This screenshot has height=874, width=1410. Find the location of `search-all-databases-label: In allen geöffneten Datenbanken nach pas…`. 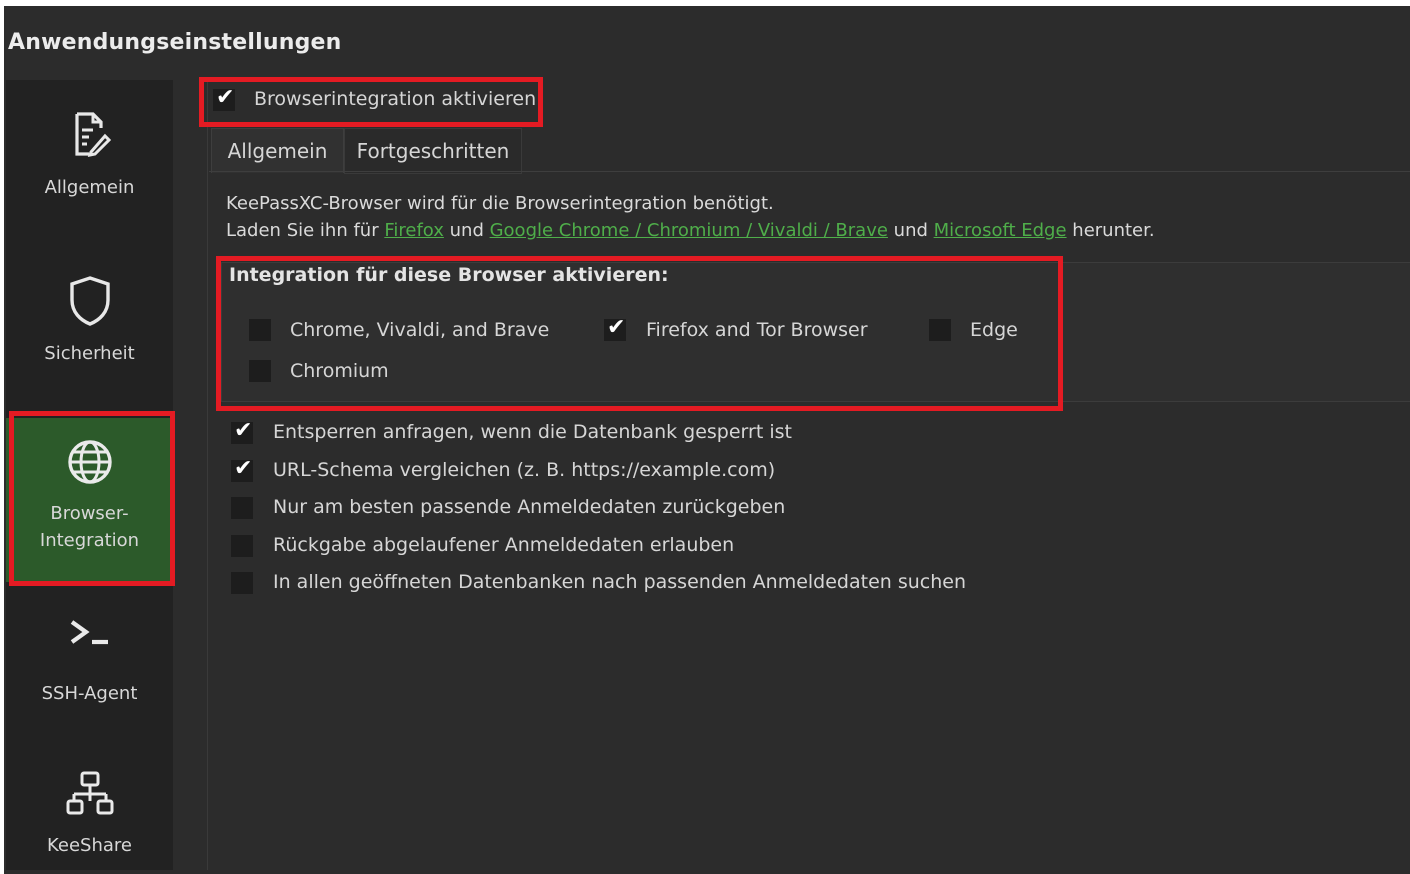

search-all-databases-label: In allen geöffneten Datenbanken nach pas… is located at coordinates (619, 582).